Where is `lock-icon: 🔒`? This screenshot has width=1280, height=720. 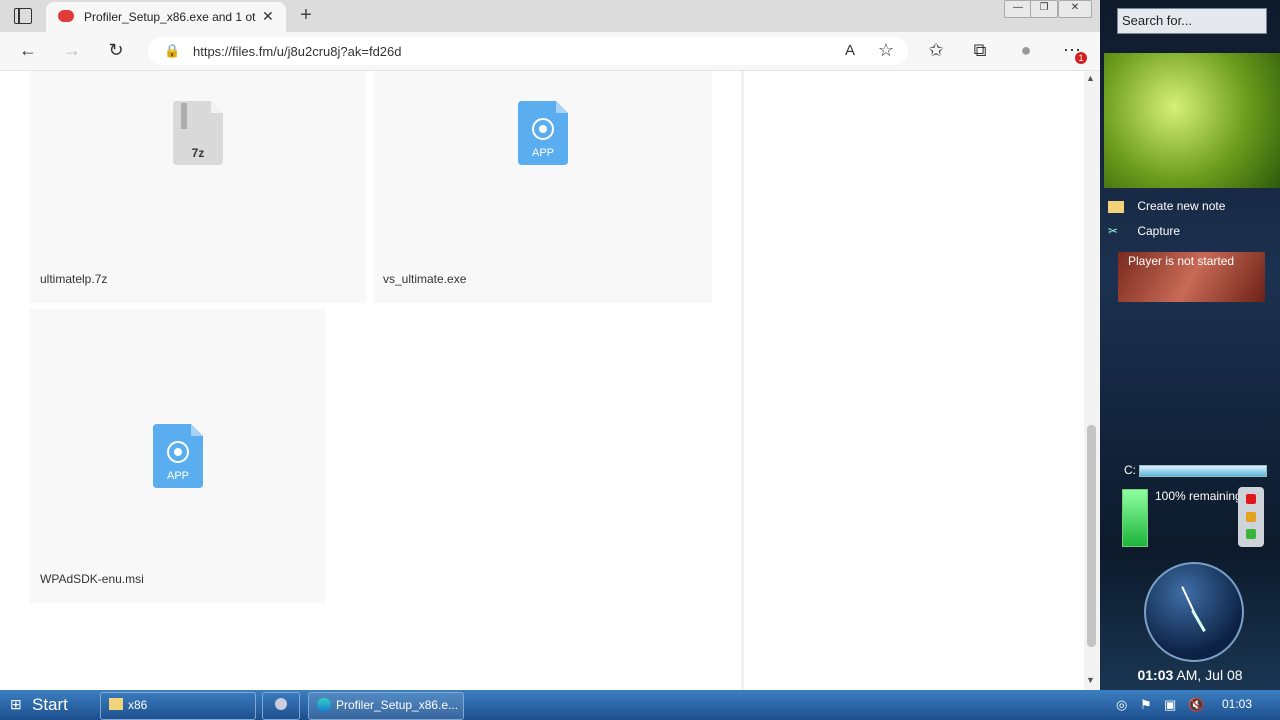
lock-icon: 🔒 is located at coordinates (172, 50).